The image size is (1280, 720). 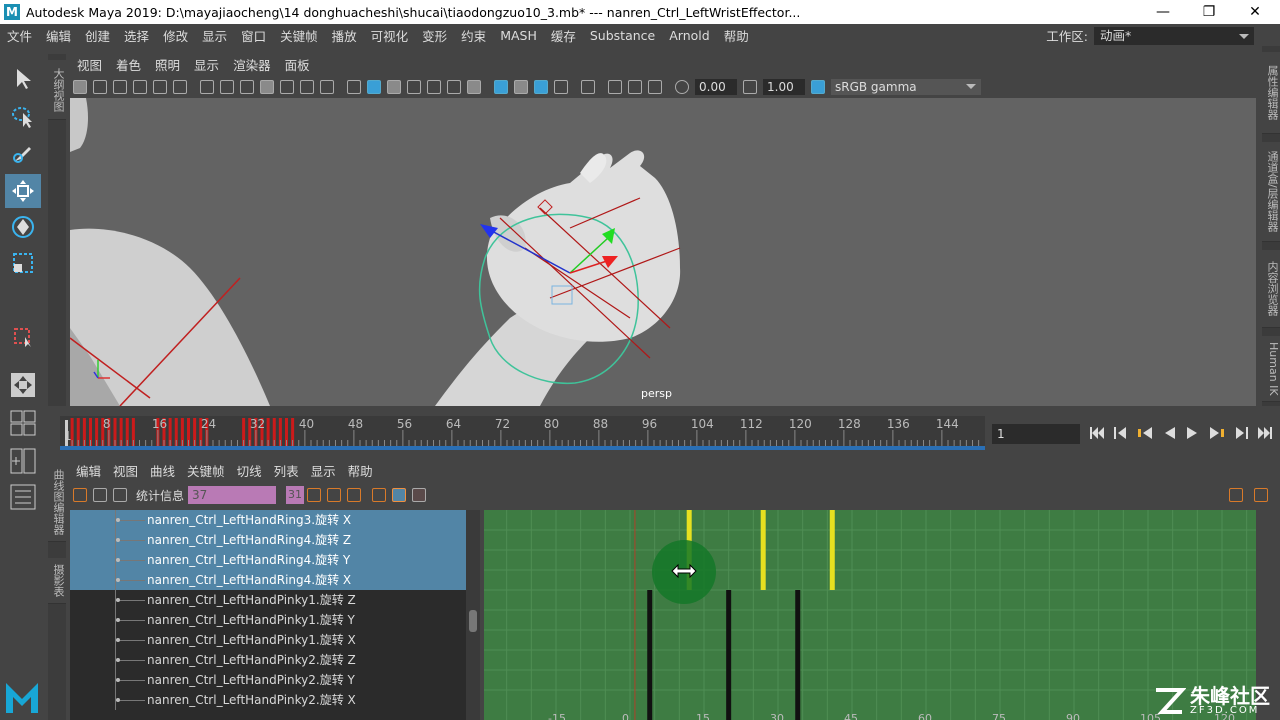 I want to click on step-forward-frame-icon, so click(x=1217, y=433).